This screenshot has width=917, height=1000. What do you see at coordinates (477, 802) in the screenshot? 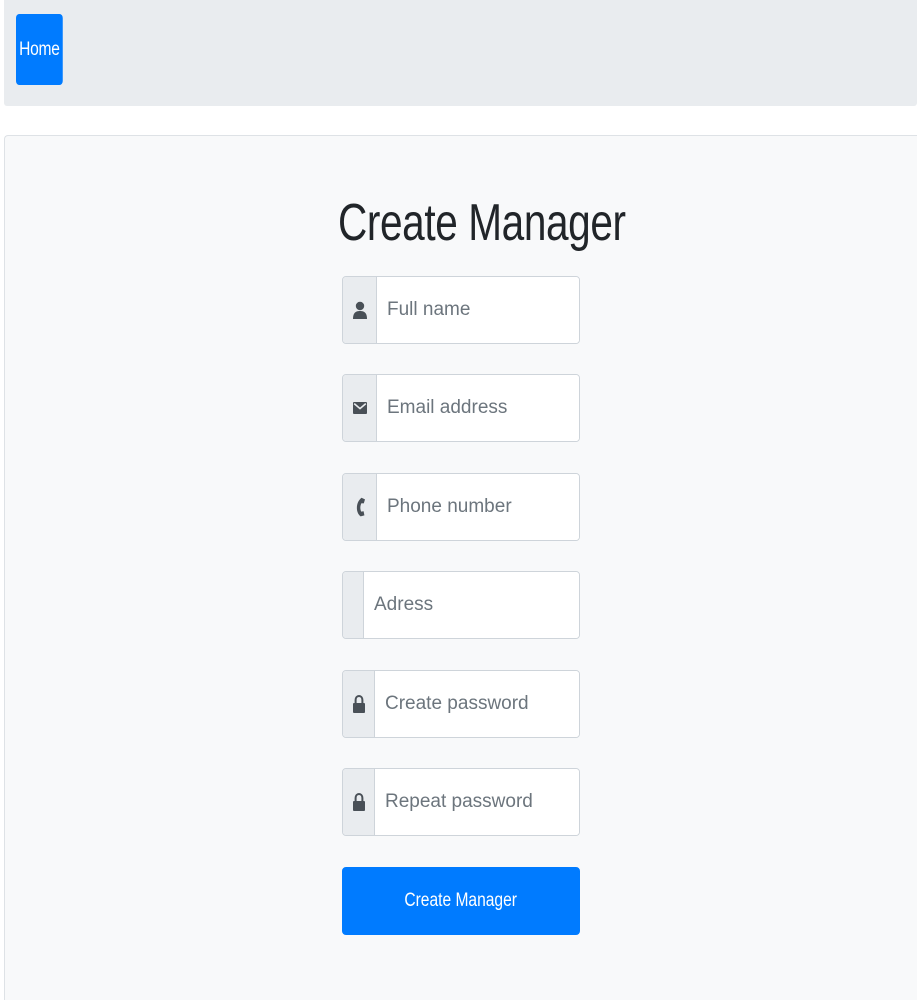
I see `repeat-password-input` at bounding box center [477, 802].